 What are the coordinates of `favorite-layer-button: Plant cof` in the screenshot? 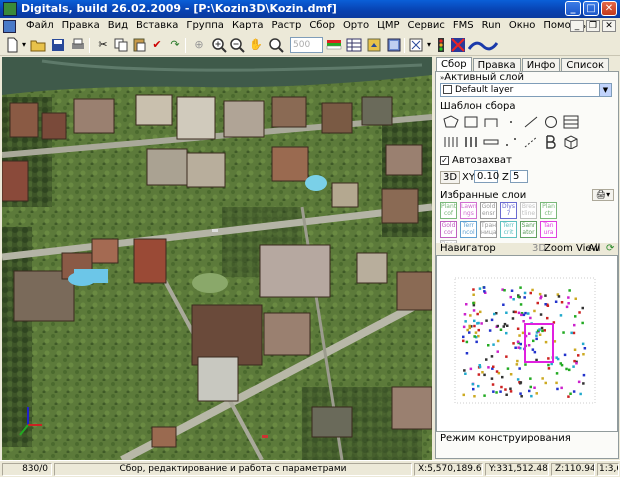 It's located at (448, 210).